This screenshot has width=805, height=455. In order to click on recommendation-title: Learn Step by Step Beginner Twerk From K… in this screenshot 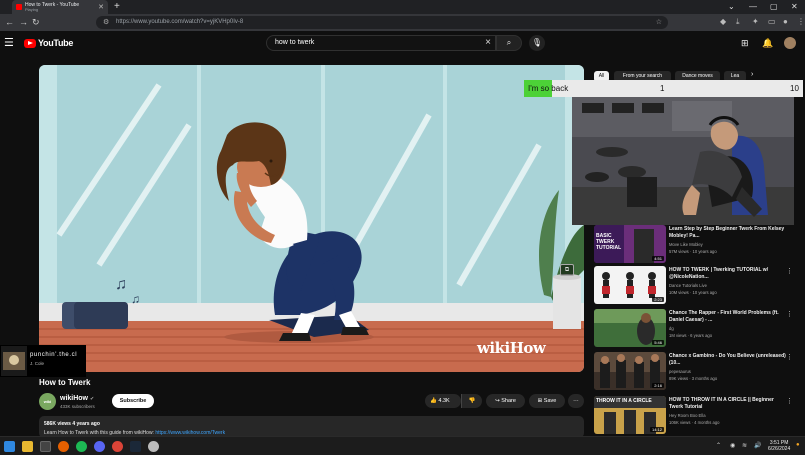, I will do `click(729, 233)`.